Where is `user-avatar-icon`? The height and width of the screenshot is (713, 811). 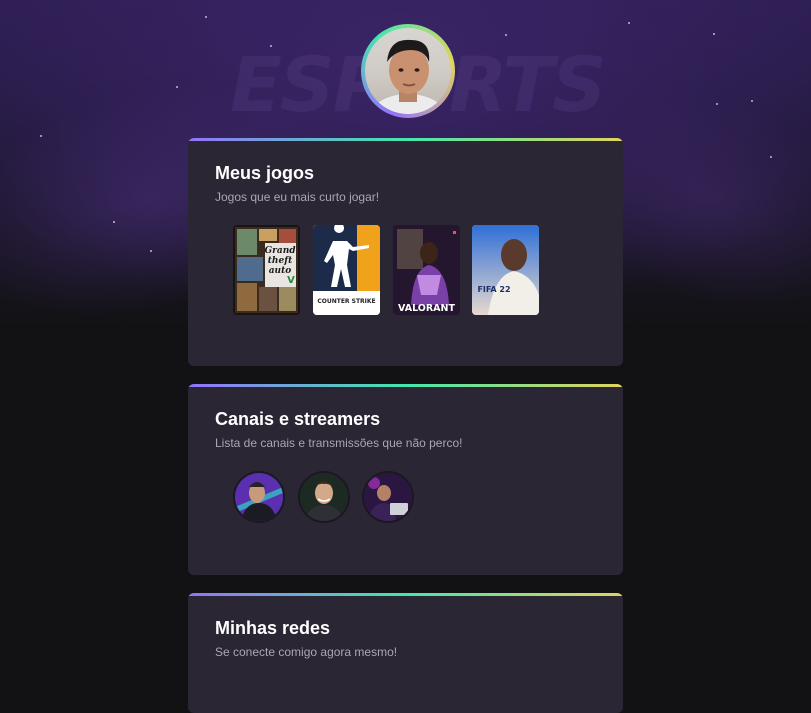
user-avatar-icon is located at coordinates (408, 71).